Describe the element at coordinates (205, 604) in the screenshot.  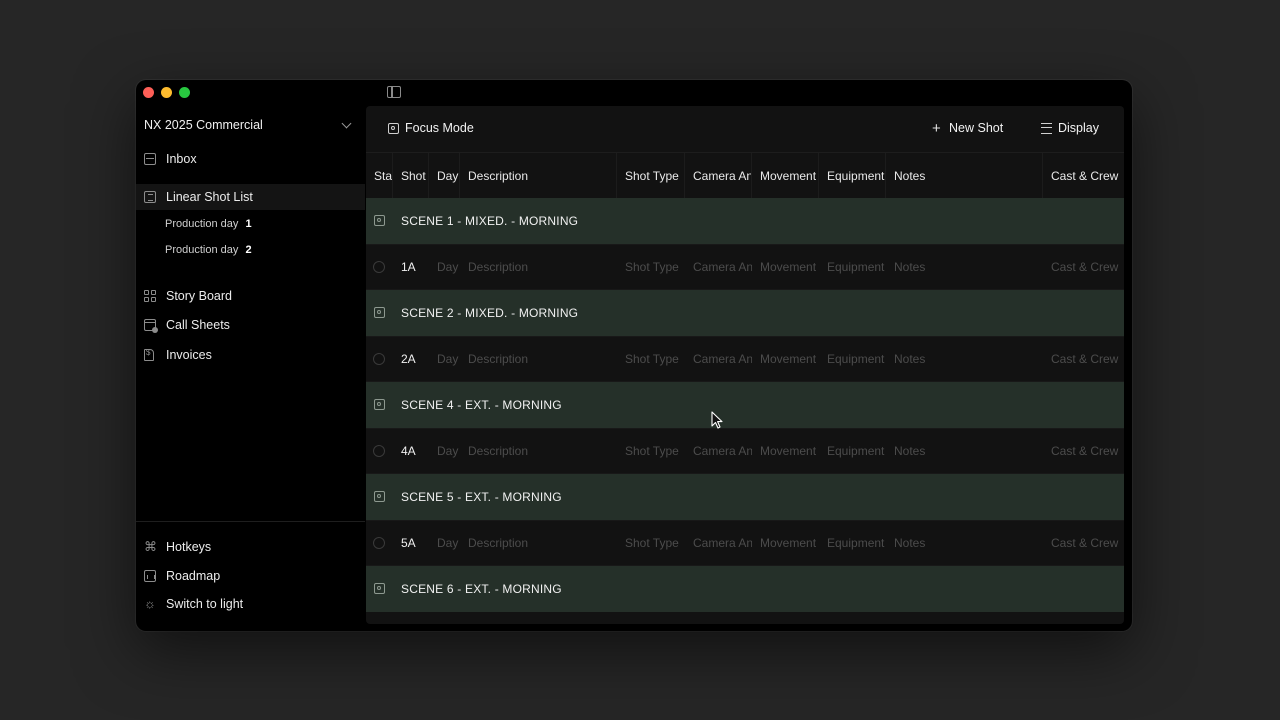
I see `sidebar-item-label: Switch to light` at that location.